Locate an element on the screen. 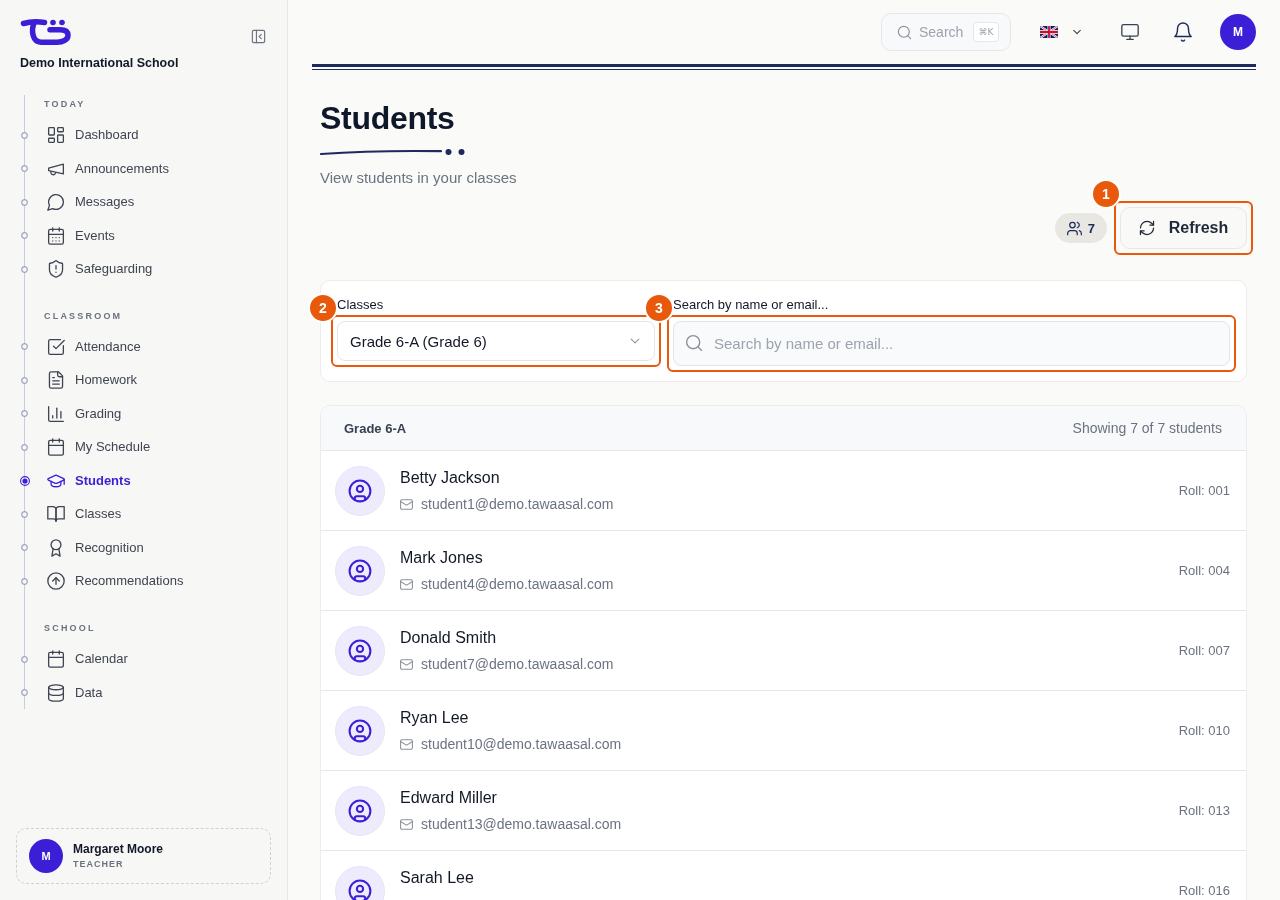 The image size is (1280, 900). student-name: Ryan Lee is located at coordinates (434, 718).